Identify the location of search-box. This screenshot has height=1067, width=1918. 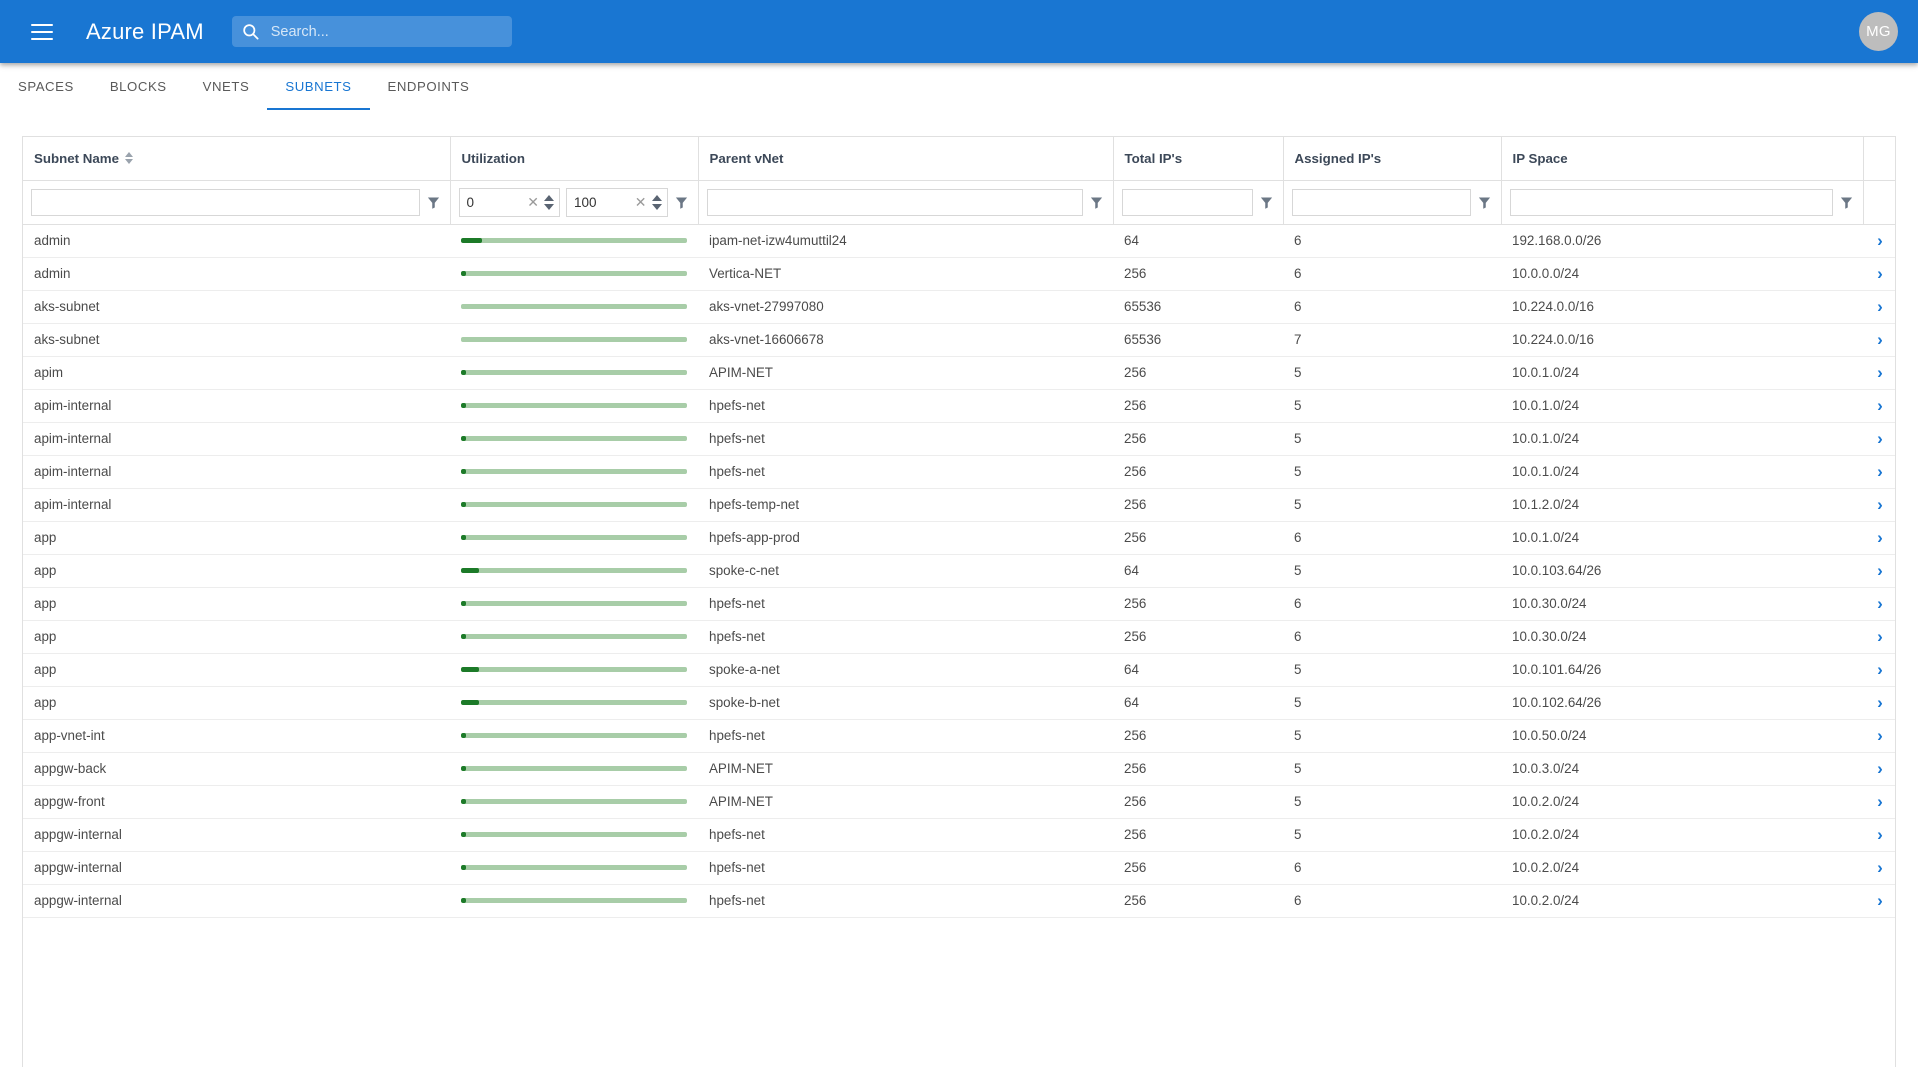
(371, 31).